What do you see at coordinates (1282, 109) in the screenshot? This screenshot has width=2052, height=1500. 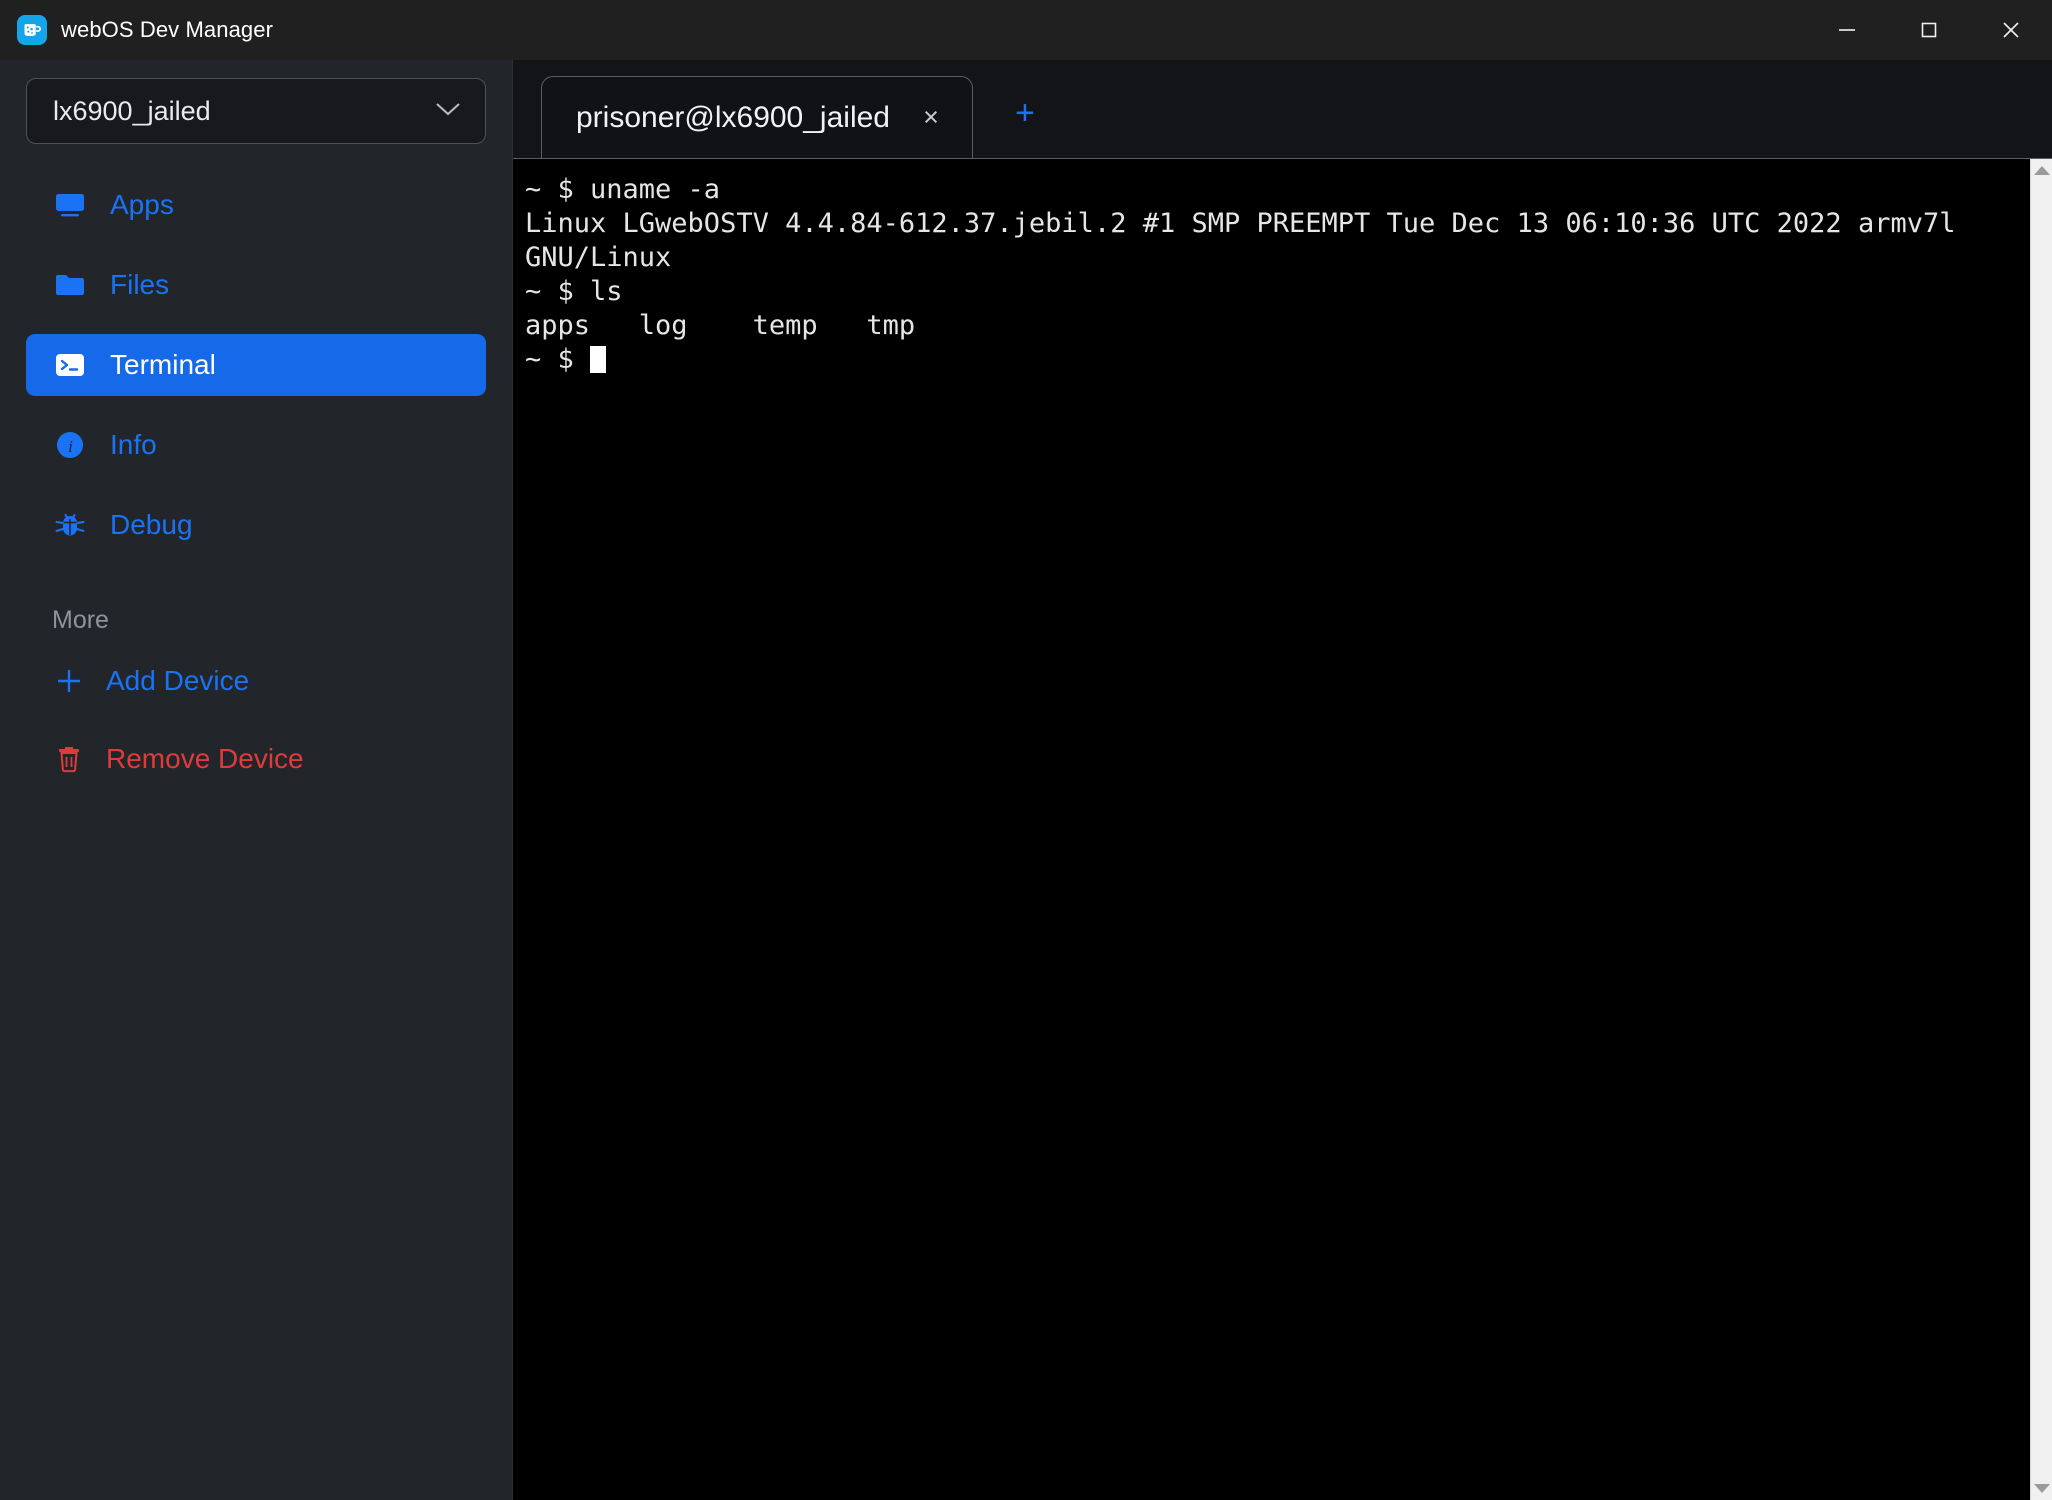 I see `tab-strip: prisoner@lx6900_jailed × +` at bounding box center [1282, 109].